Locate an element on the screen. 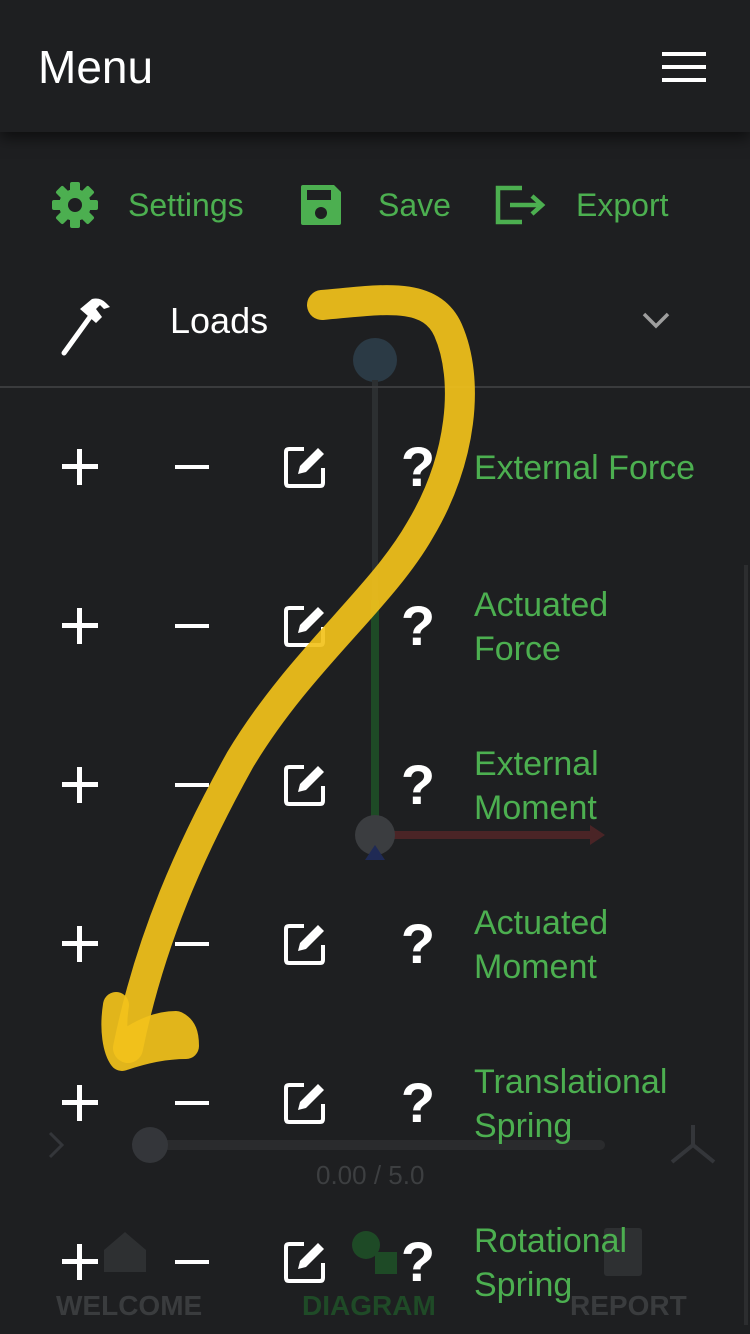 The image size is (750, 1334). load-name-line1: Translational is located at coordinates (571, 1081).